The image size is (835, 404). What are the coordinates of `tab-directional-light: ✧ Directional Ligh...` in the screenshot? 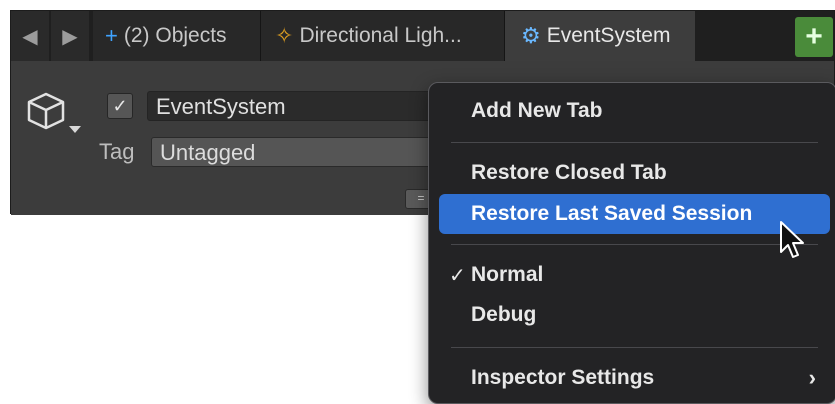 It's located at (383, 36).